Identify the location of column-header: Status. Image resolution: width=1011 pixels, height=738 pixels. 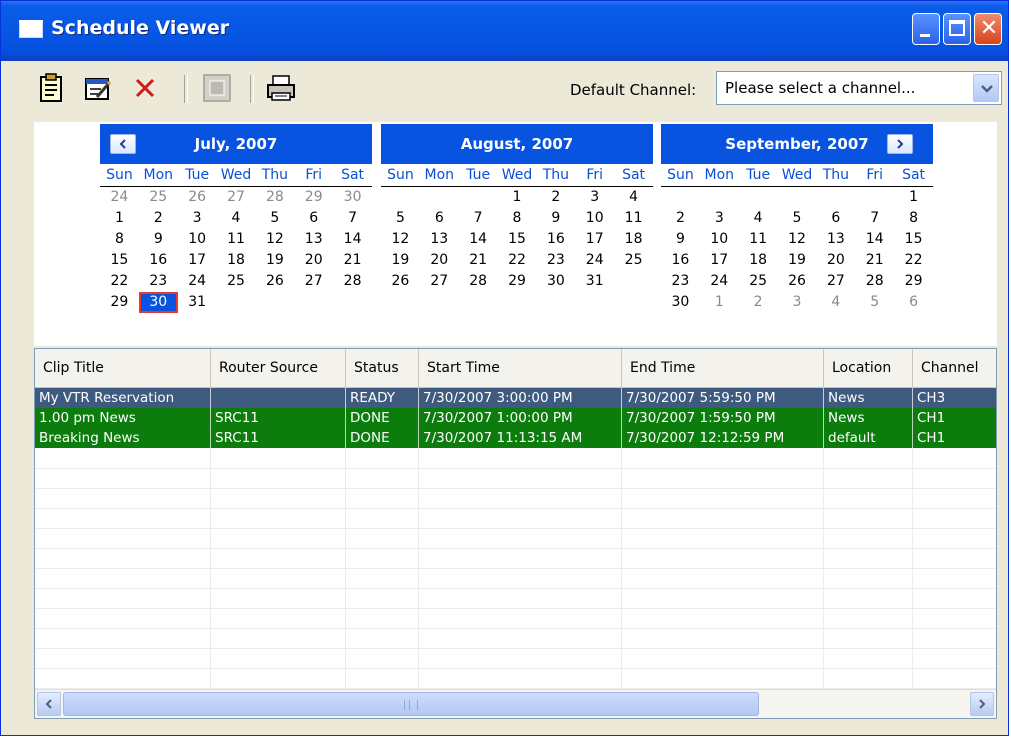
(382, 368).